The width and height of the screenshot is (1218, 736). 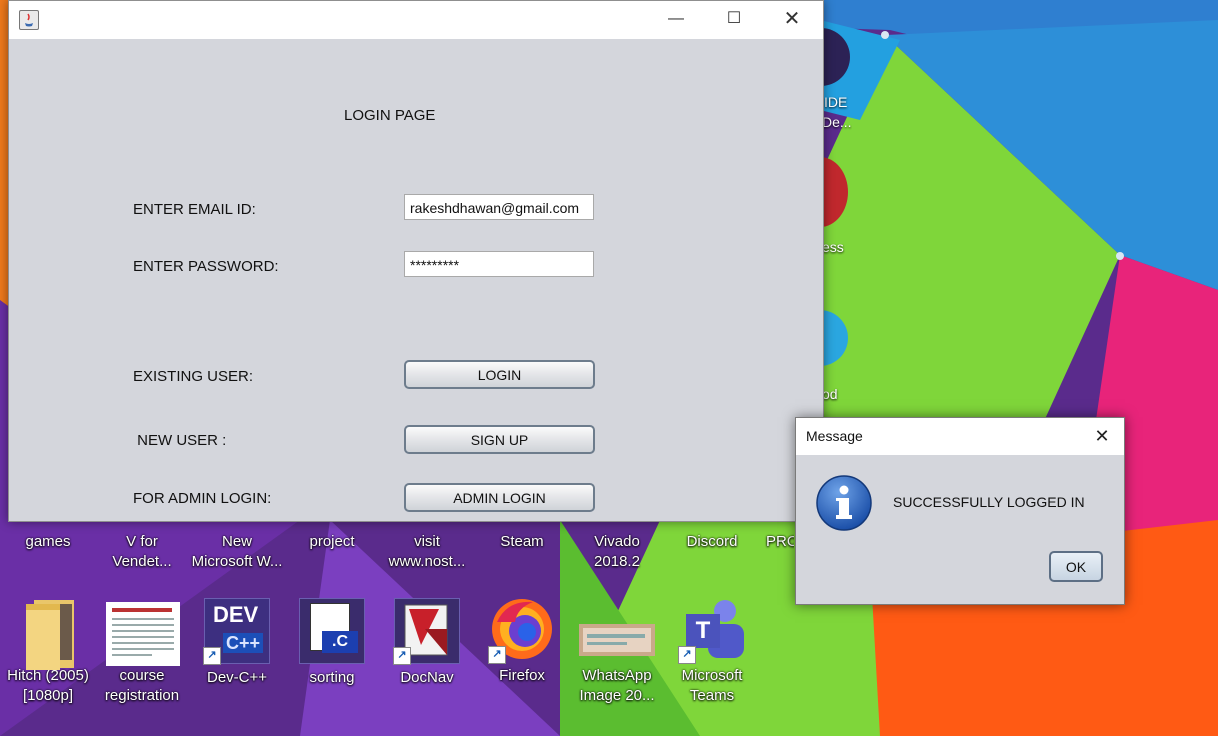 I want to click on c-source-file-icon: .C, so click(x=332, y=631).